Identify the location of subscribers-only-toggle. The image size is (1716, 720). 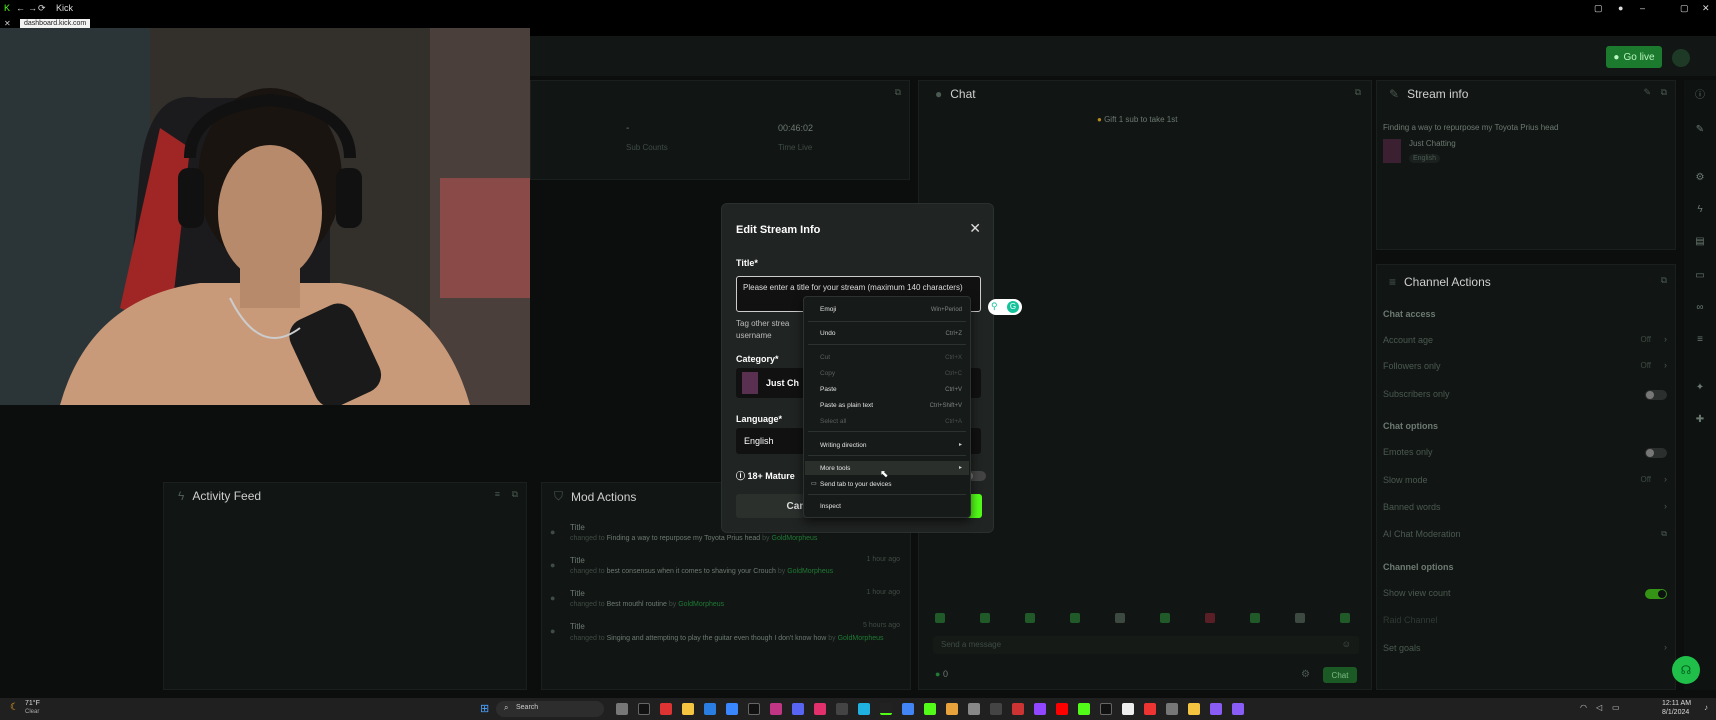
(1656, 395).